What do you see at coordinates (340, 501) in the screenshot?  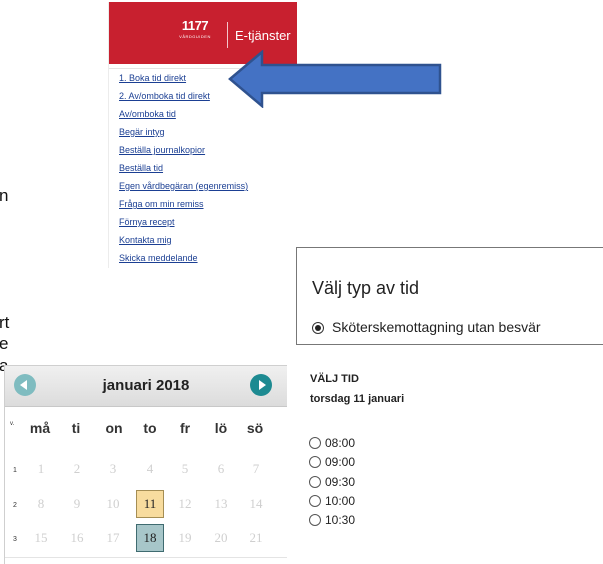 I see `time-option-label: 10:00` at bounding box center [340, 501].